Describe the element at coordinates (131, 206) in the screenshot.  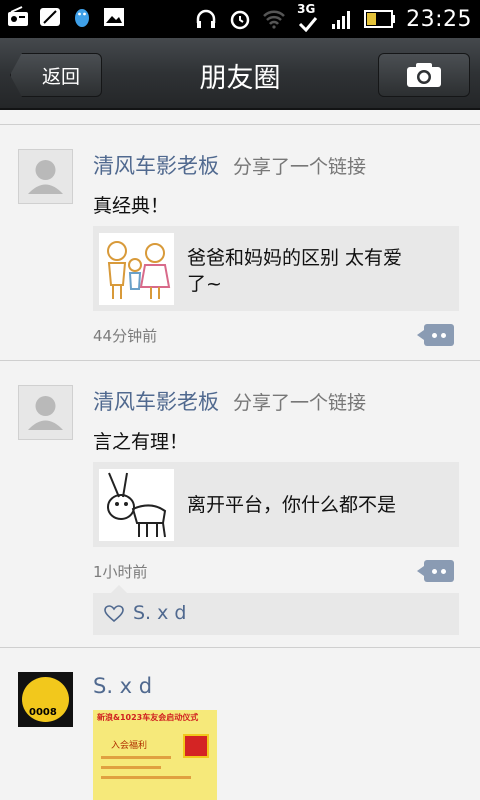
I see `post-text: 真经典！` at that location.